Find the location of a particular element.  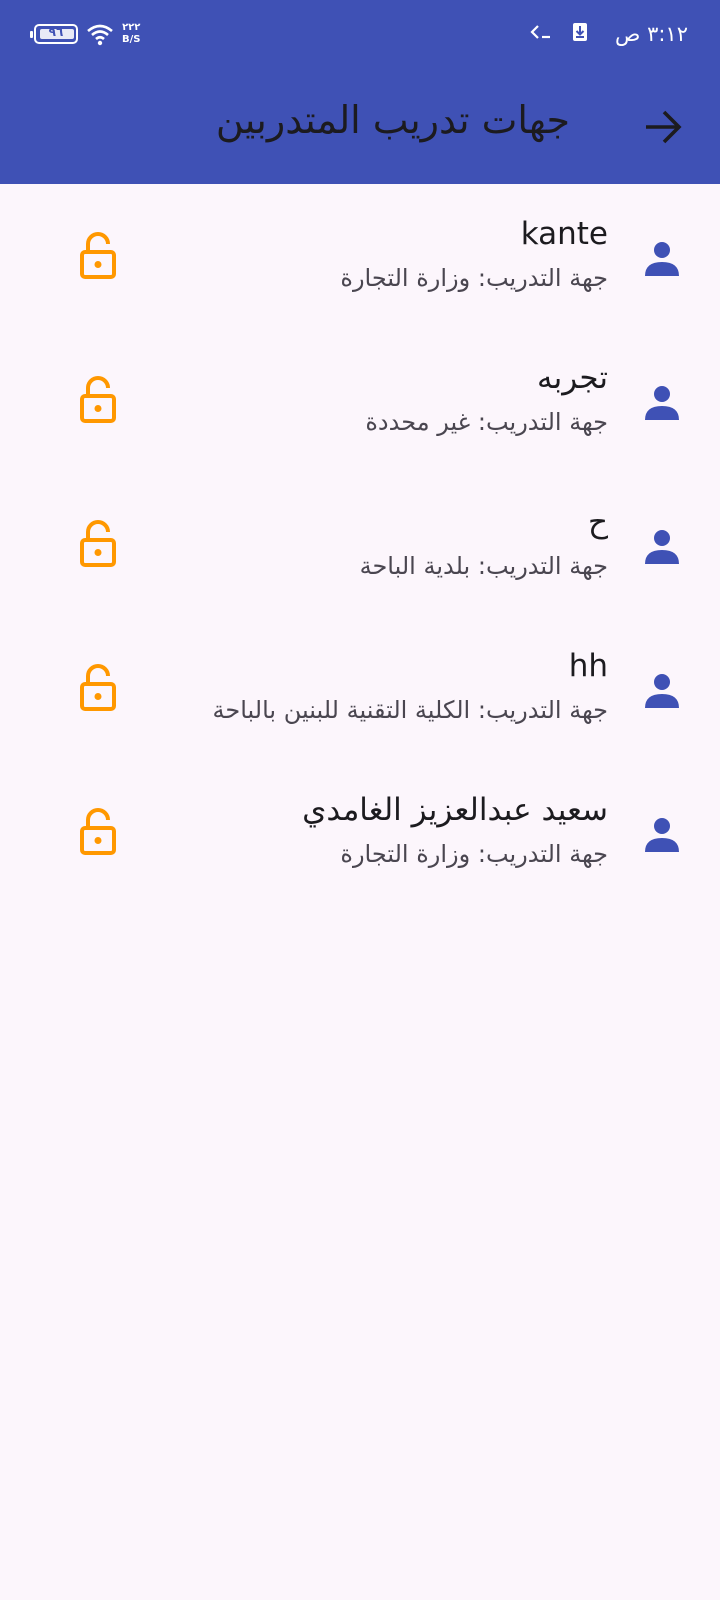

training-entity: جهة التدريب: بلدية الباحة is located at coordinates (483, 566).